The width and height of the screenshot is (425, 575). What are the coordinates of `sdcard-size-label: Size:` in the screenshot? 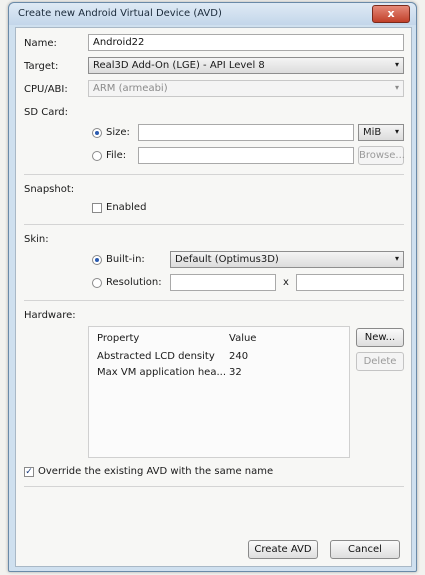 It's located at (118, 132).